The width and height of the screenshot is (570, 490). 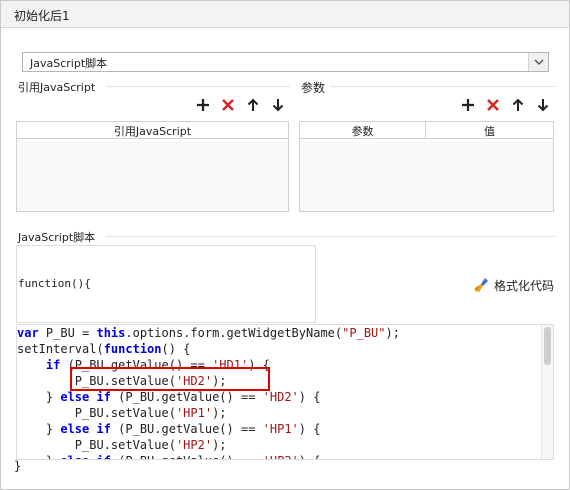 What do you see at coordinates (170, 379) in the screenshot?
I see `highlight-box` at bounding box center [170, 379].